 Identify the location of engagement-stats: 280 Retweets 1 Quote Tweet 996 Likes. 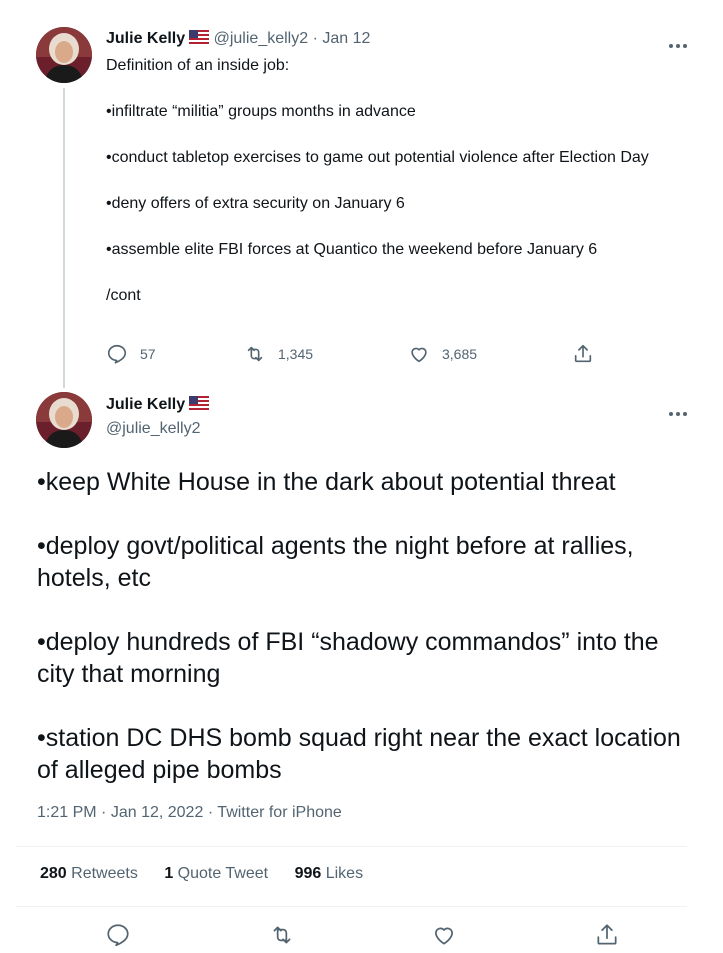
(212, 874).